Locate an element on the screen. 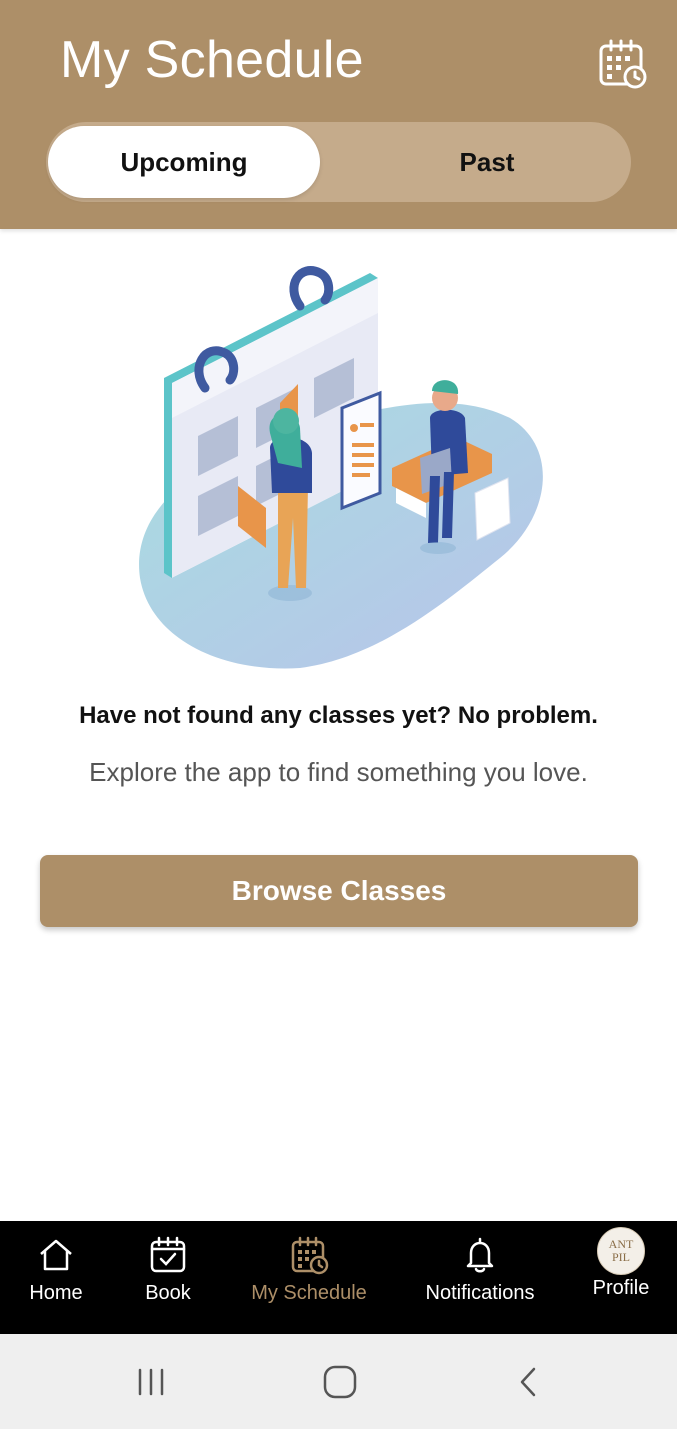 The height and width of the screenshot is (1429, 677). home-circle-icon is located at coordinates (340, 1382).